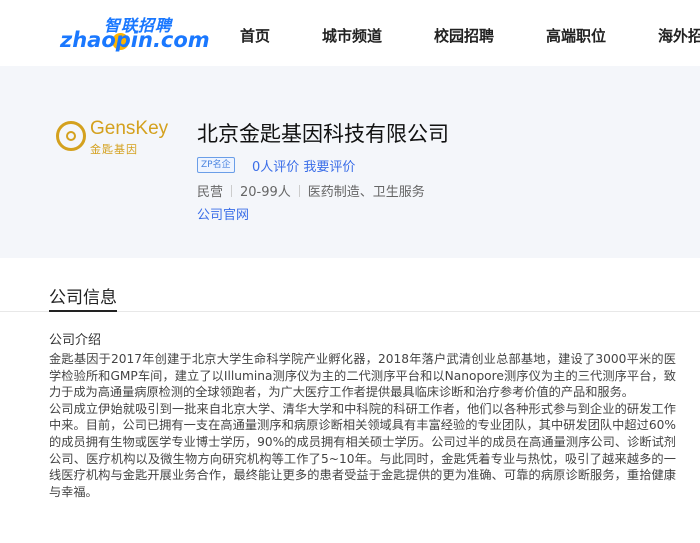 Image resolution: width=700 pixels, height=543 pixels. What do you see at coordinates (129, 128) in the screenshot?
I see `company-logo-en: GensKey` at bounding box center [129, 128].